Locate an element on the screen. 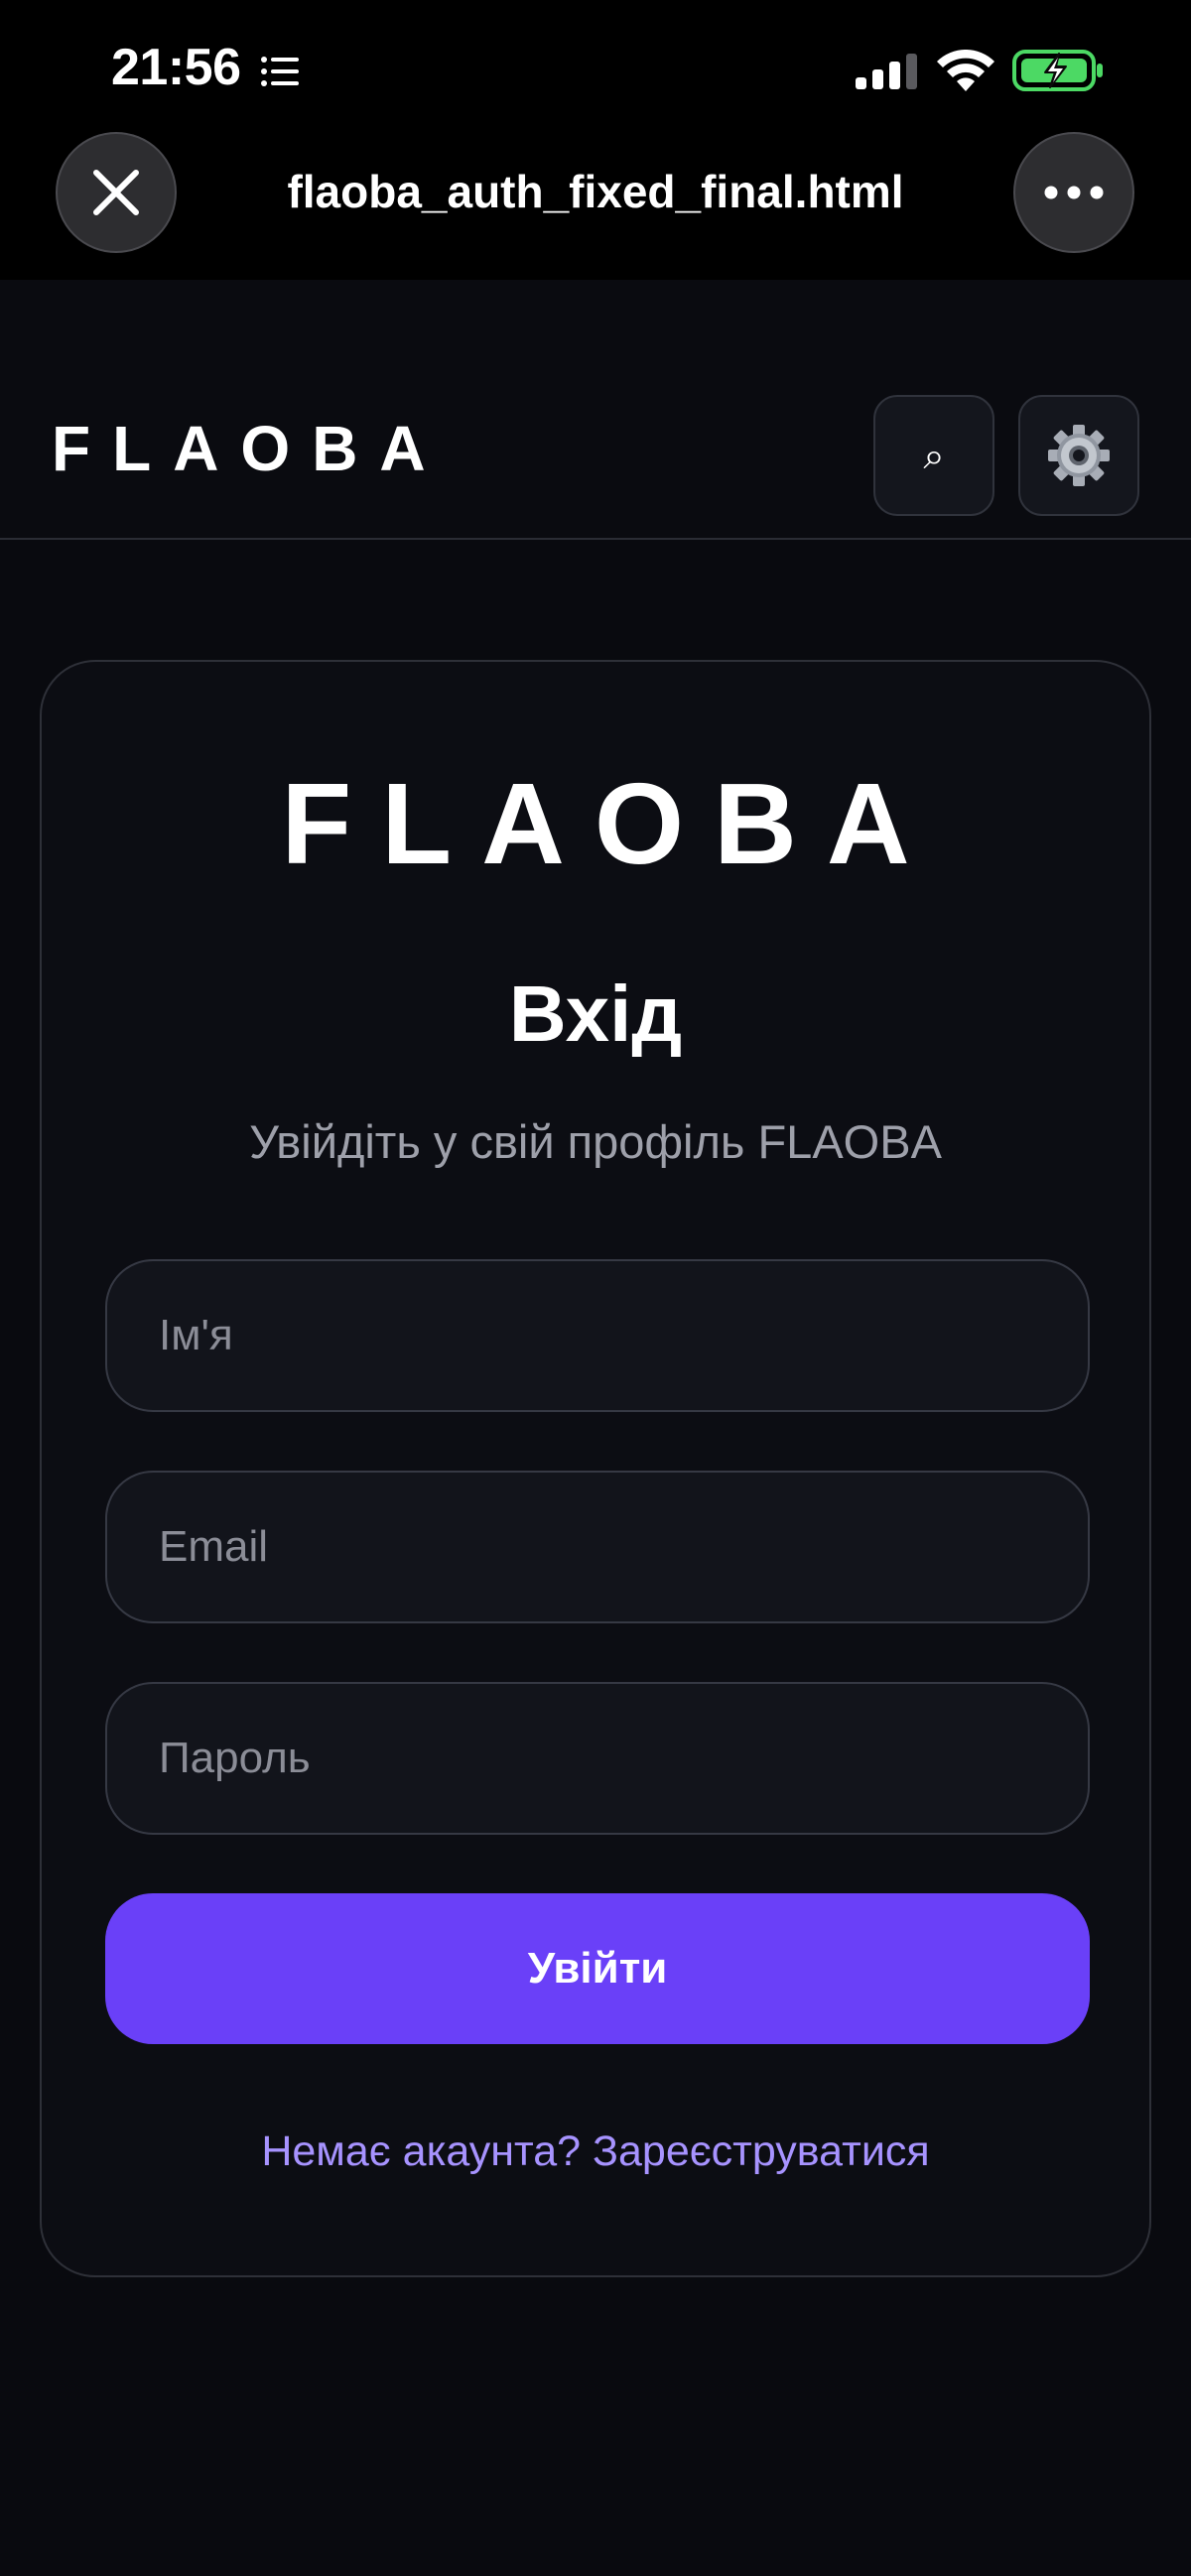 This screenshot has height=2576, width=1191. status-time: 21:56 is located at coordinates (176, 68).